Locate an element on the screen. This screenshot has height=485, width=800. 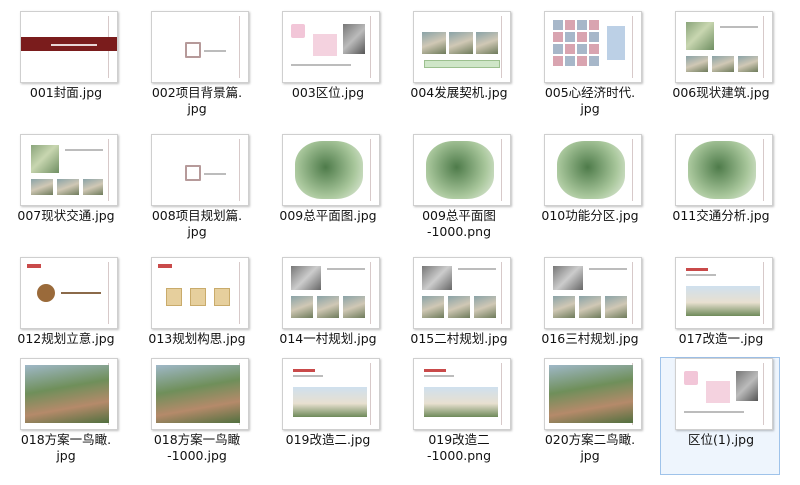
file-item: 011交通分析.jpg is located at coordinates (720, 192).